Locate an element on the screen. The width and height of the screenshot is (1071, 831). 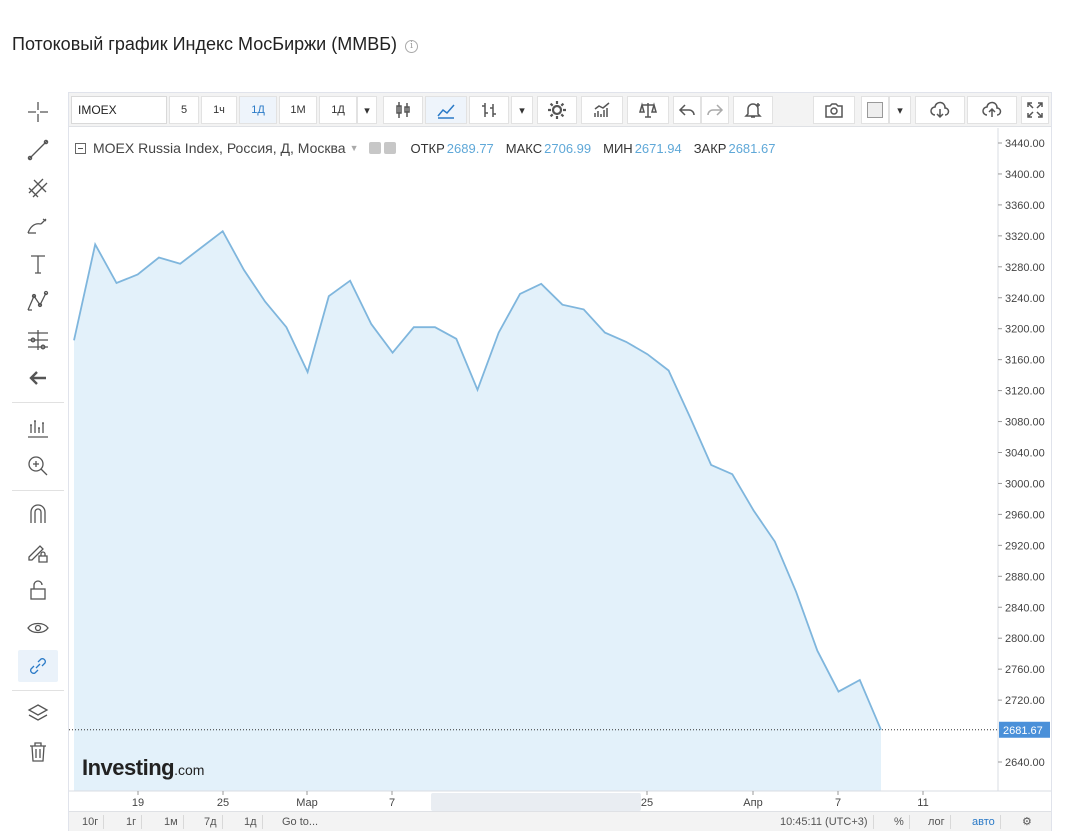
prediction-icon is located at coordinates (38, 340).